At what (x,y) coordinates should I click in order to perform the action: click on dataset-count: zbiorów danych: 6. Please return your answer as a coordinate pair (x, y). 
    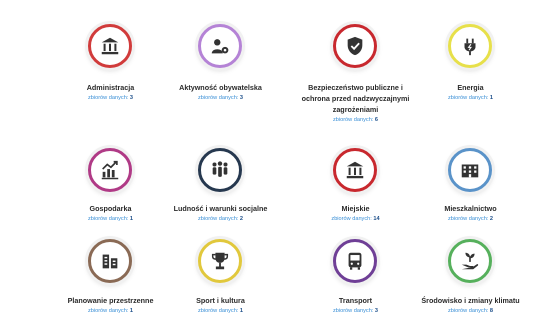
    Looking at the image, I should click on (355, 120).